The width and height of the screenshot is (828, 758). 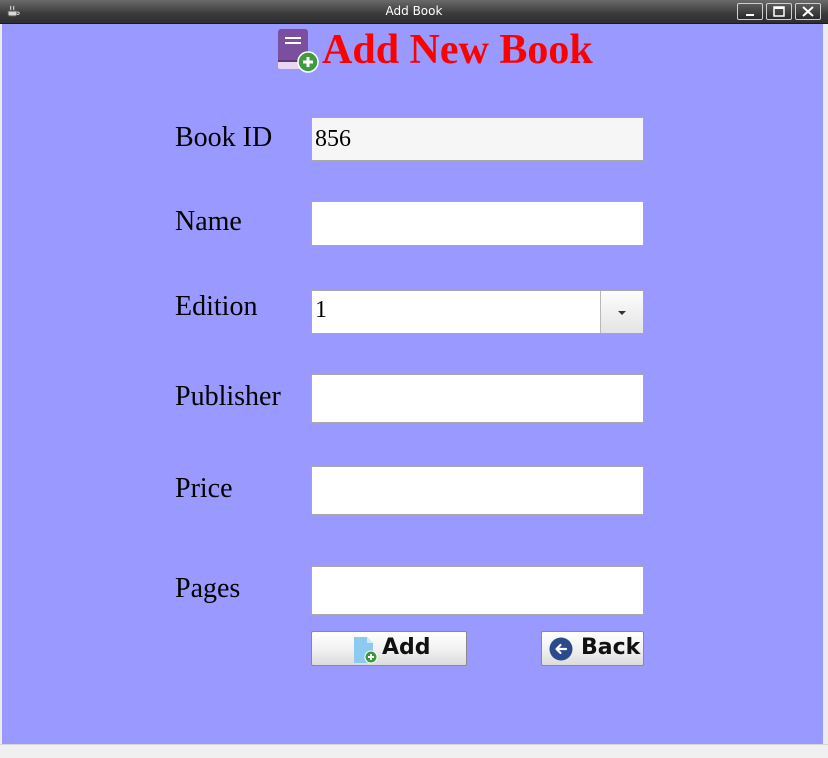 I want to click on maximize-icon, so click(x=779, y=11).